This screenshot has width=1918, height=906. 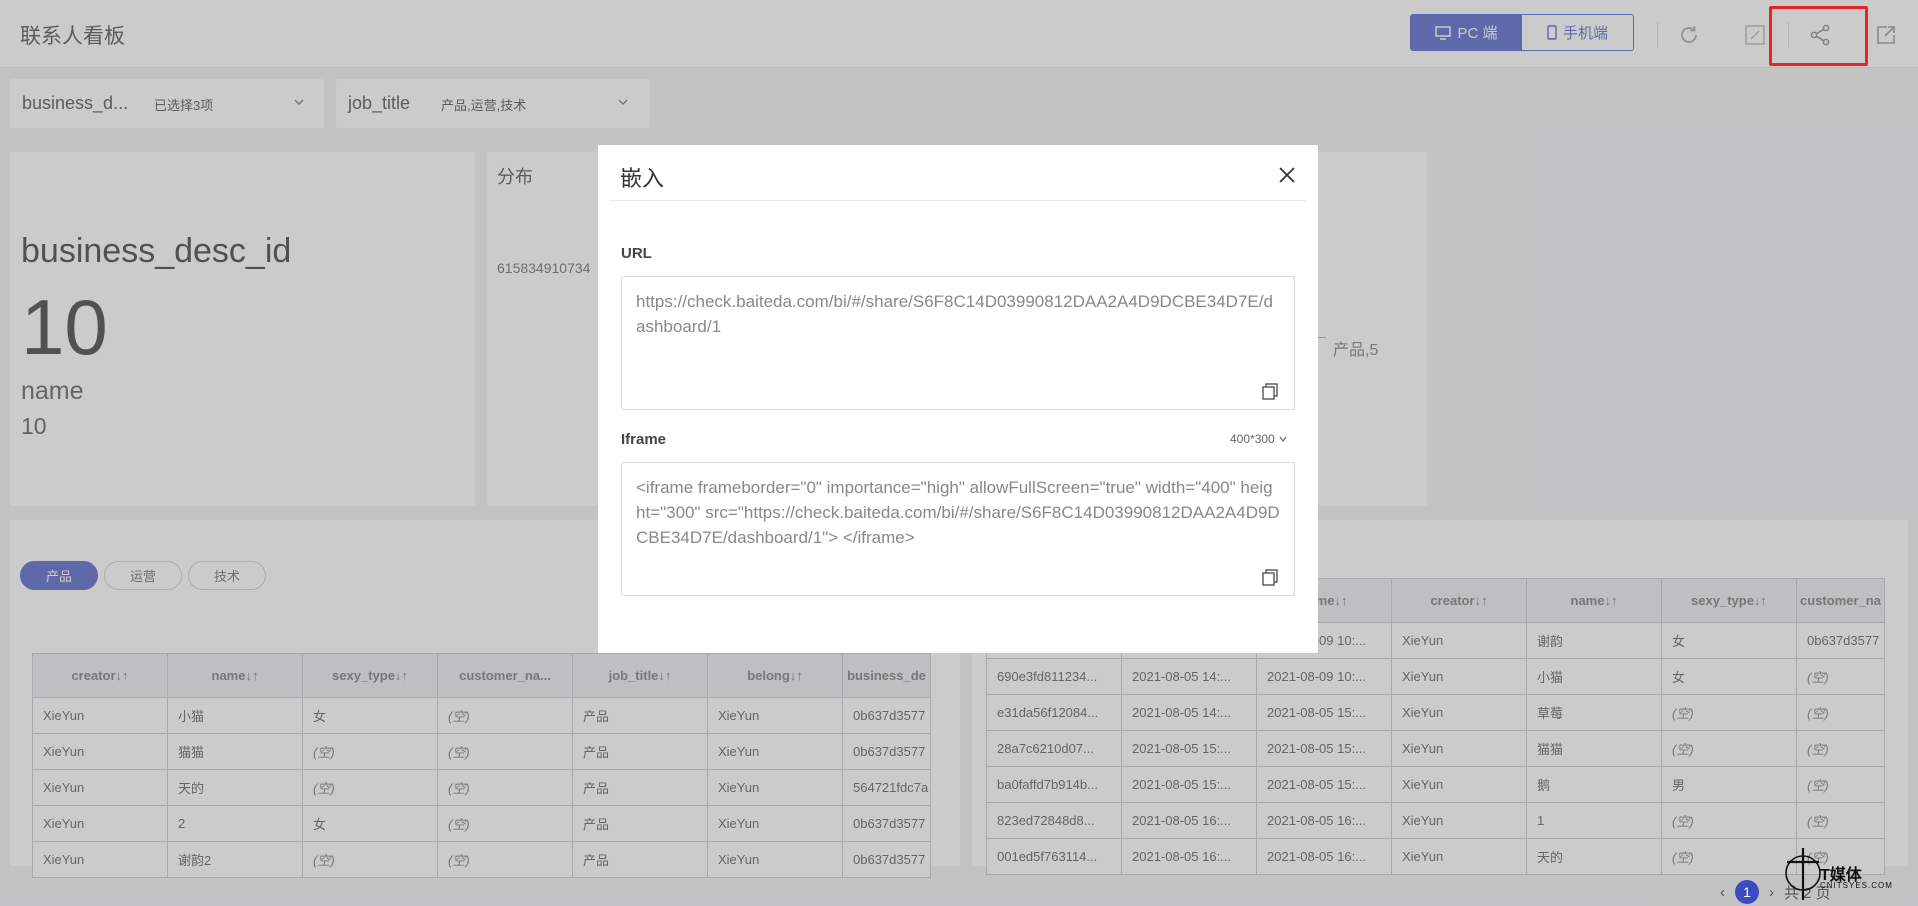 What do you see at coordinates (1771, 892) in the screenshot?
I see `next-page-icon: ›` at bounding box center [1771, 892].